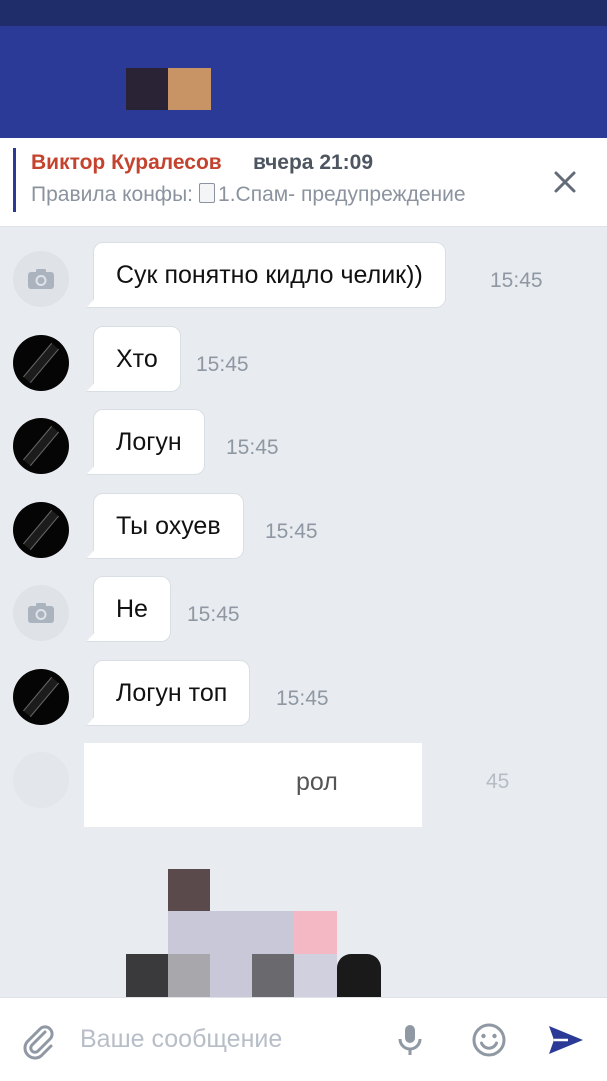 The width and height of the screenshot is (607, 1081). I want to click on message-row: Ты охуев 15:45, so click(303, 533).